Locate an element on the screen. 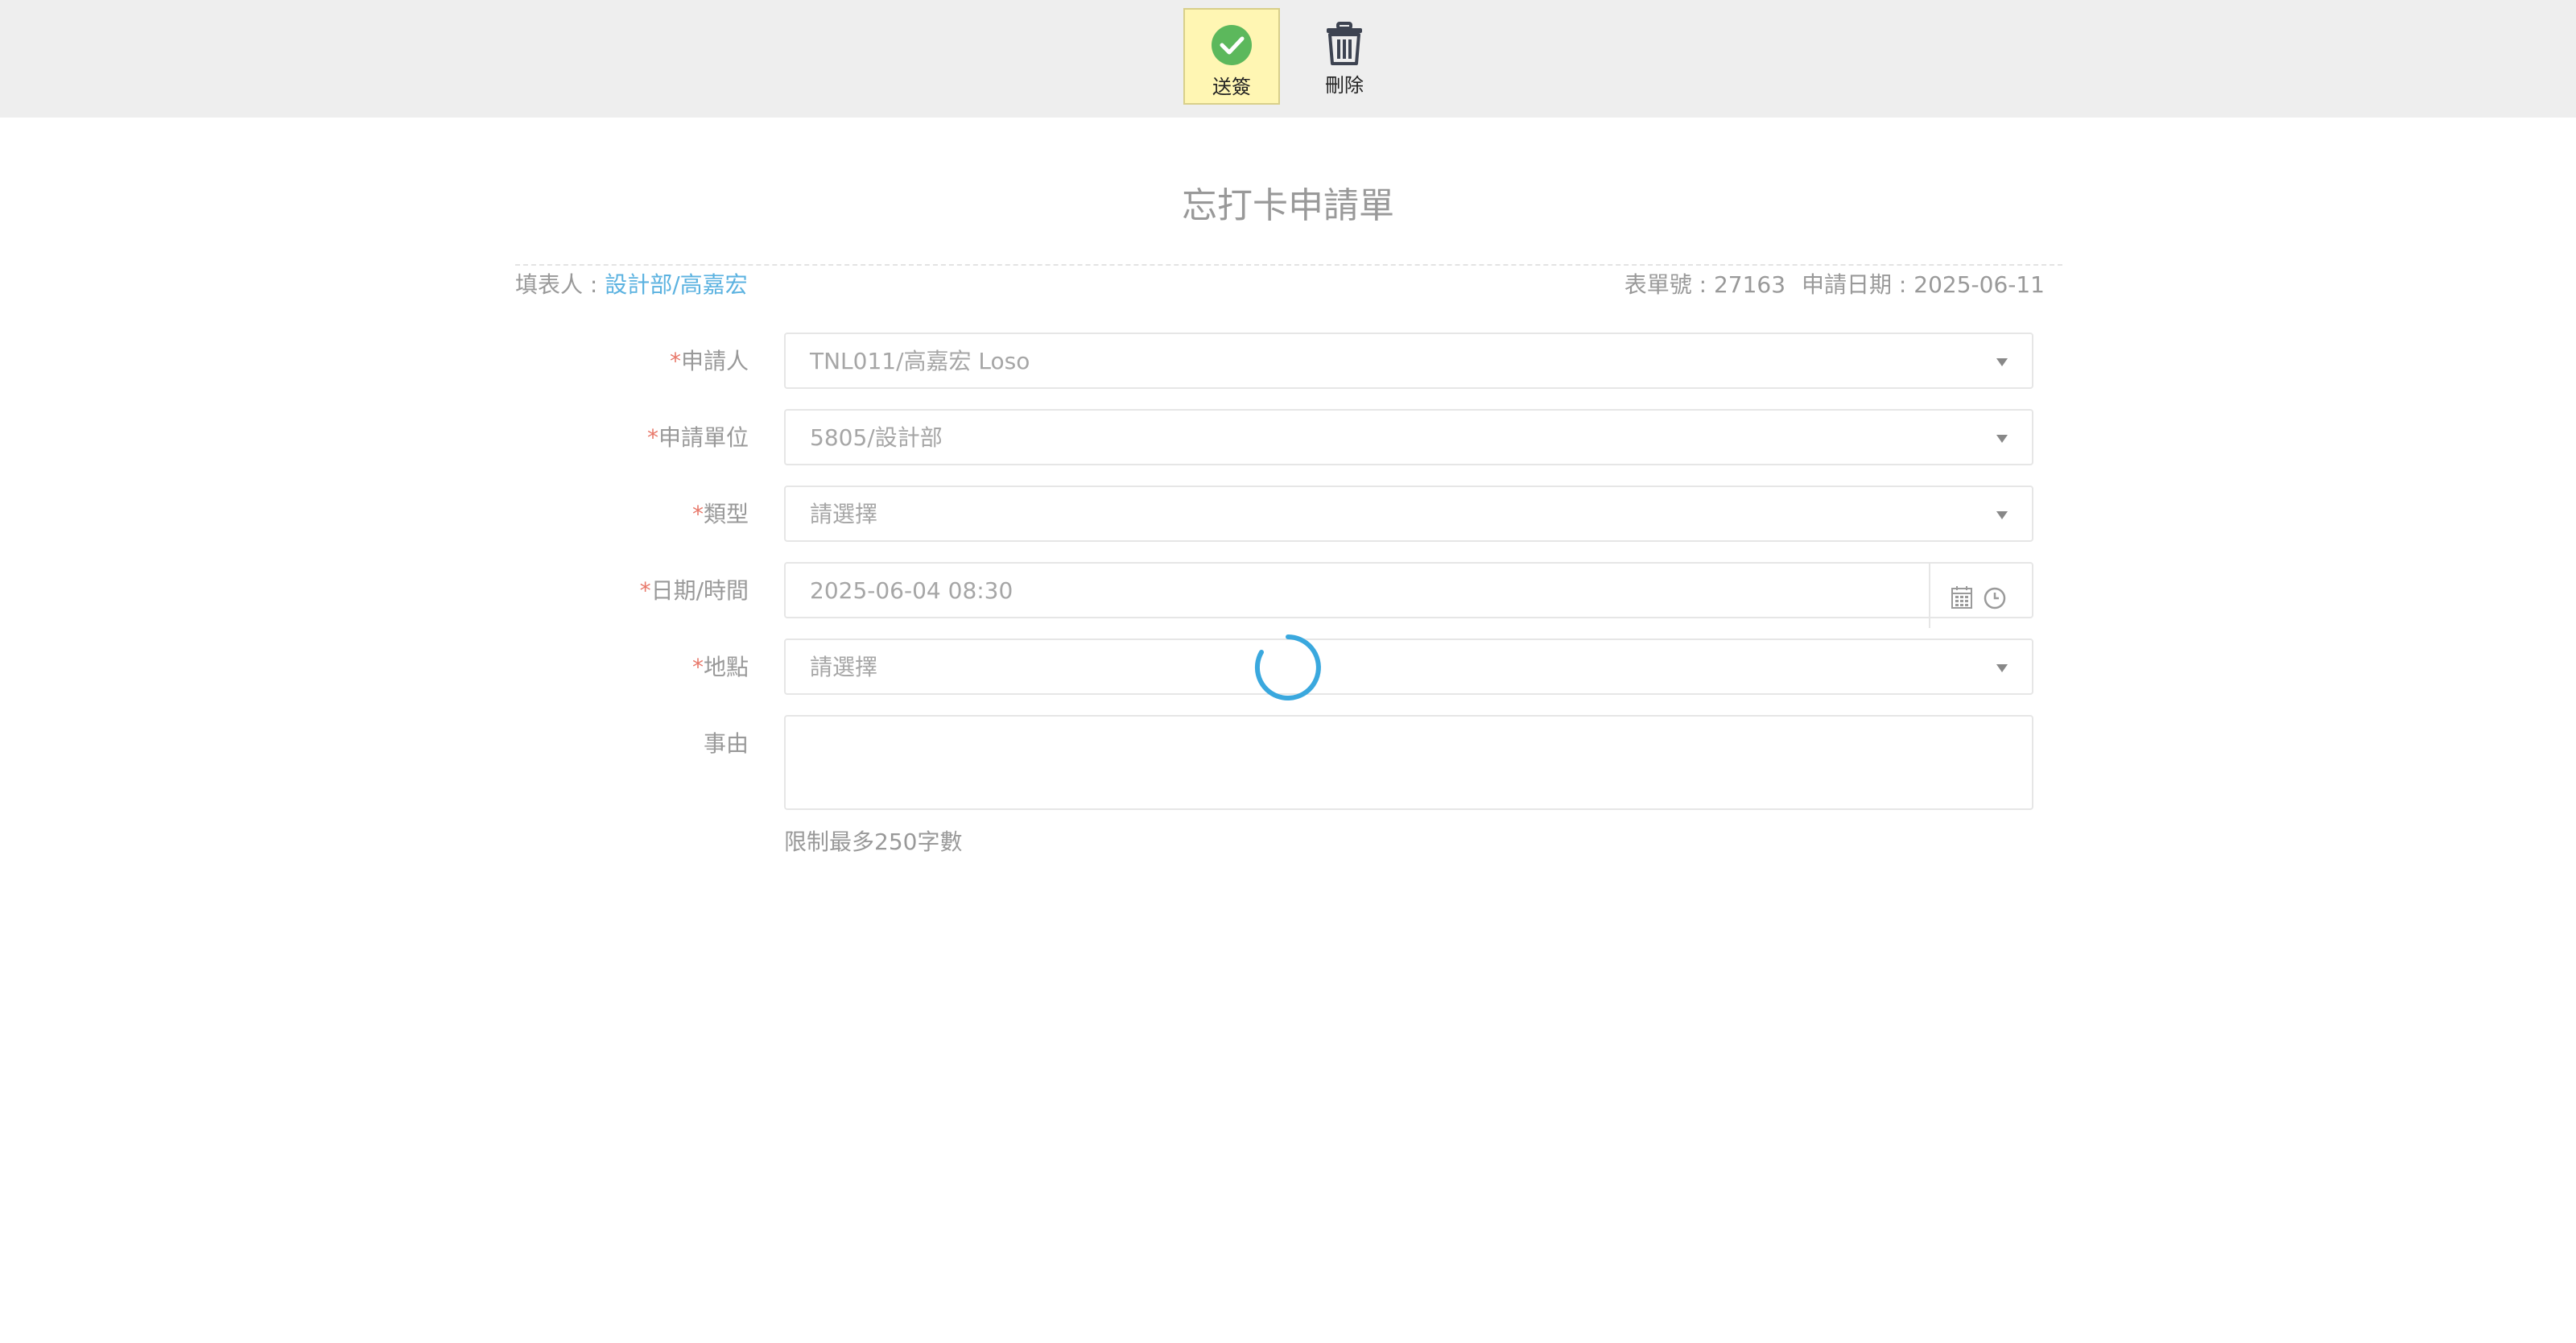 The image size is (2576, 1343). form-filler: 填表人 : 設計部/高嘉宏 is located at coordinates (631, 285).